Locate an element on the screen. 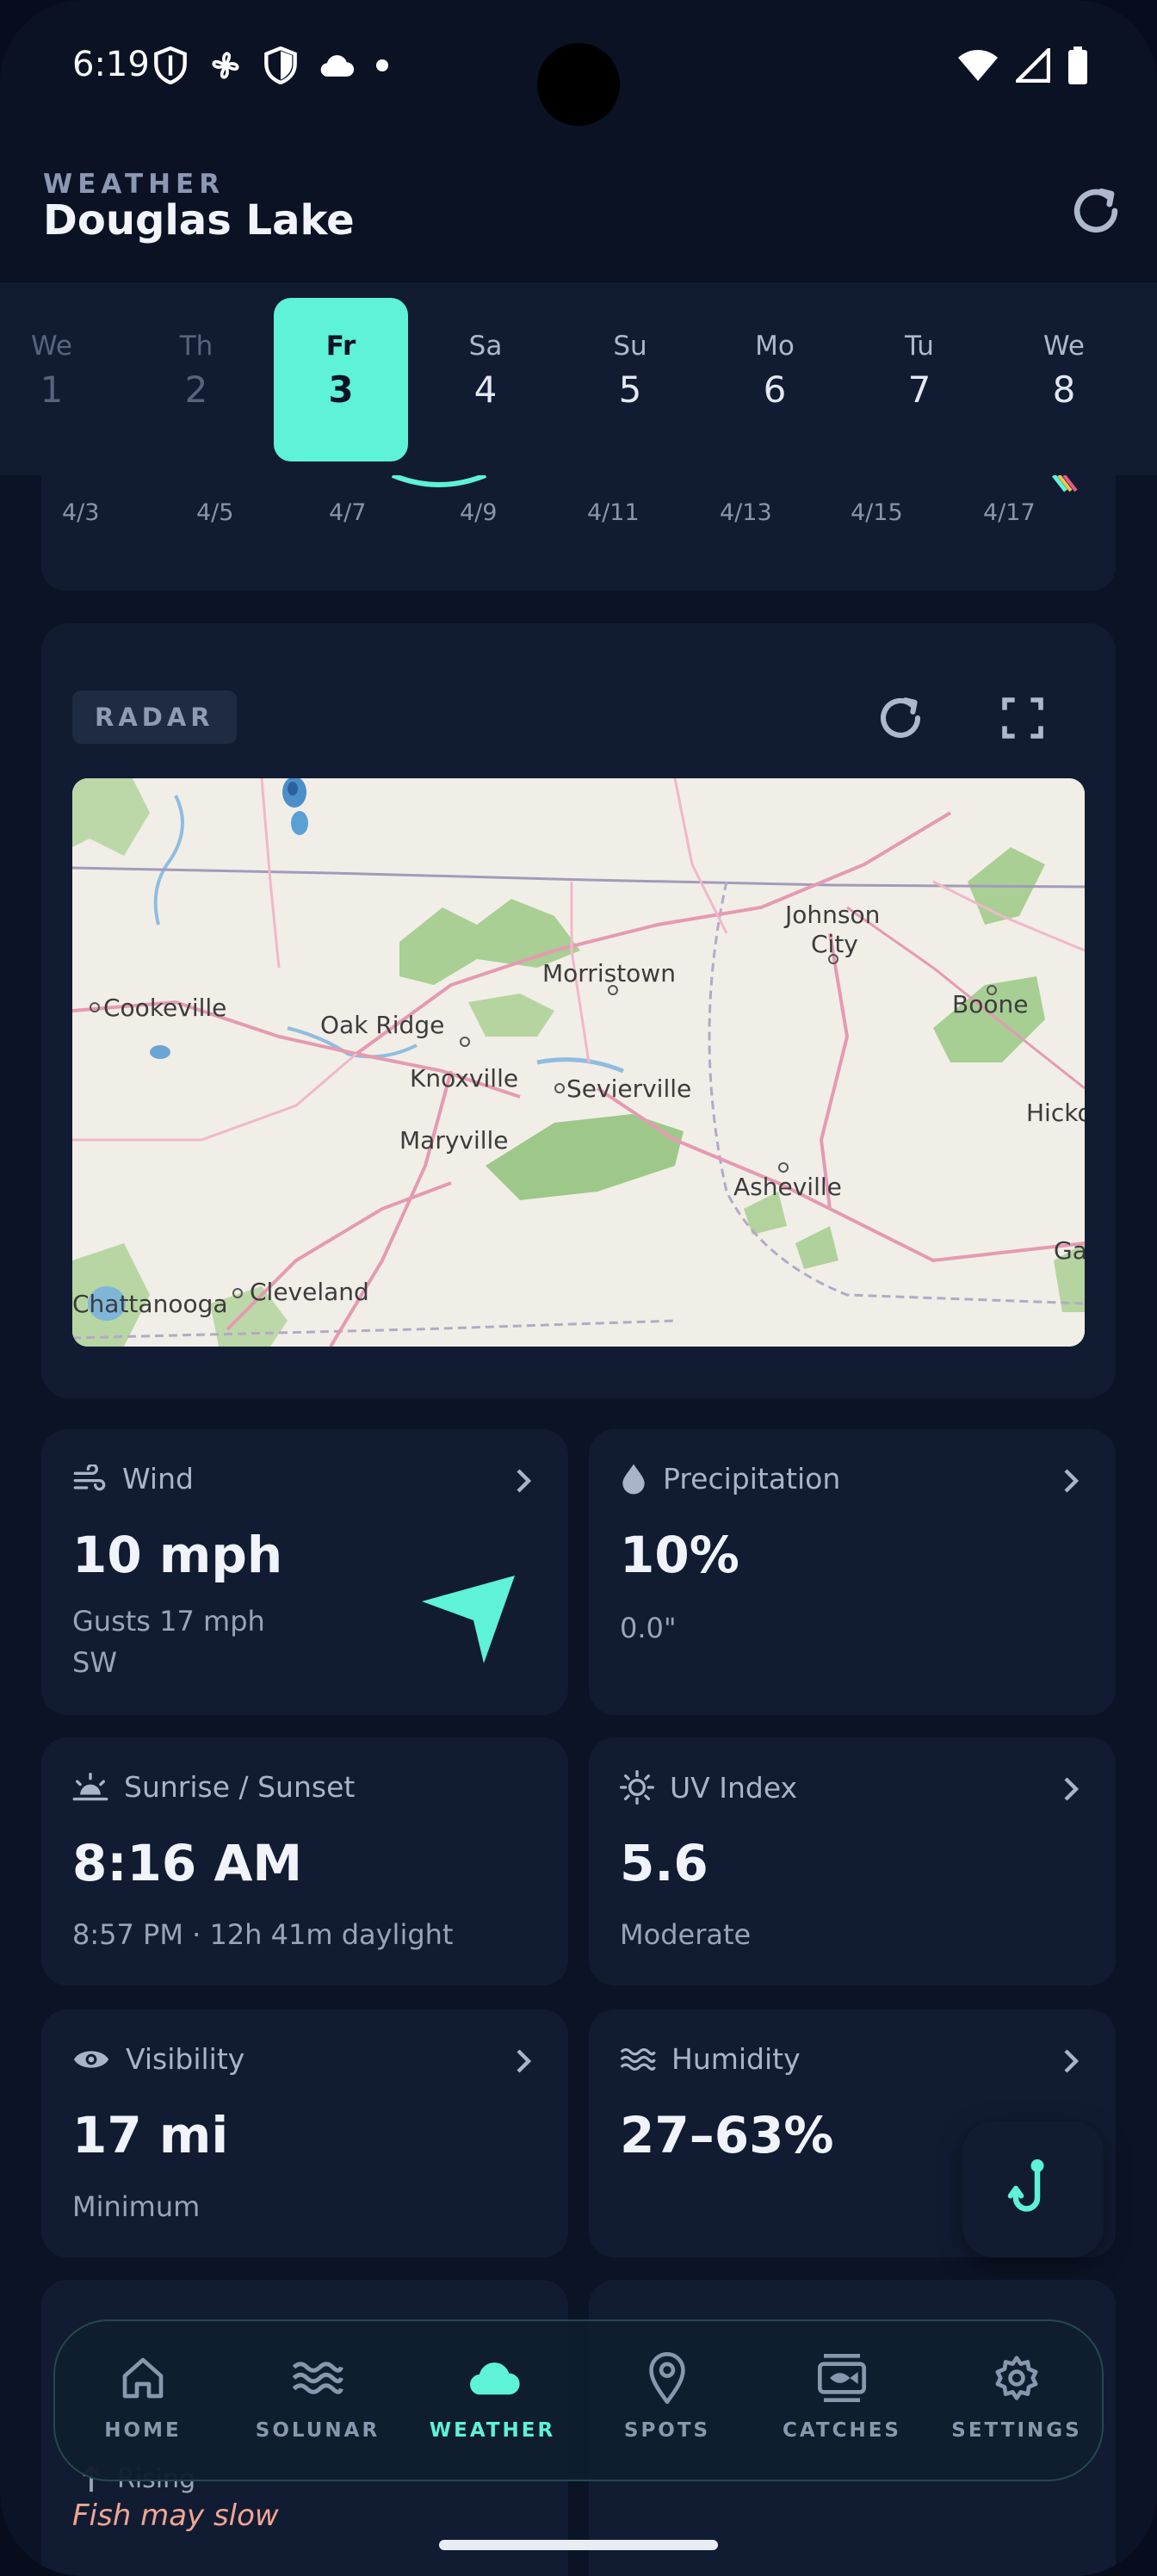 This screenshot has height=2576, width=1157. uv-index-level: Moderate is located at coordinates (686, 1935).